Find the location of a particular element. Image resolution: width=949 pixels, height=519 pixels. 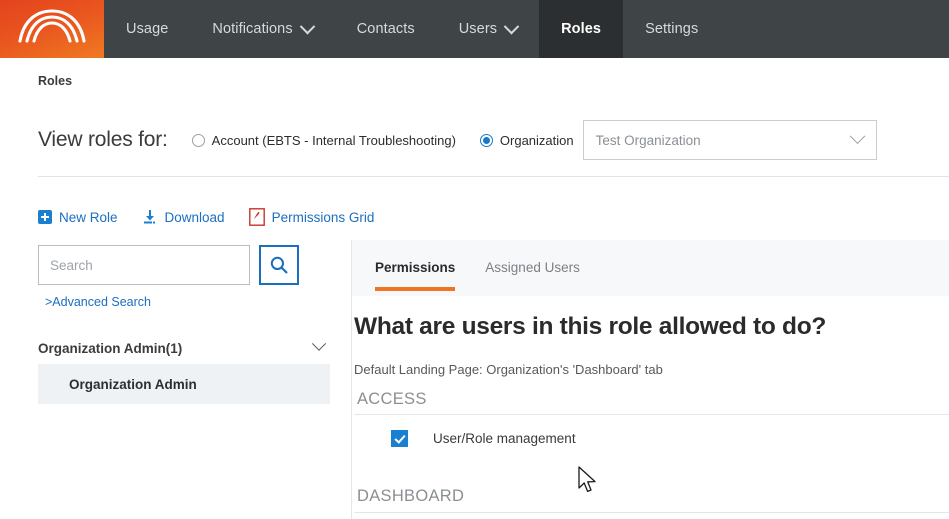

nav-item-roles: Roles is located at coordinates (581, 29).